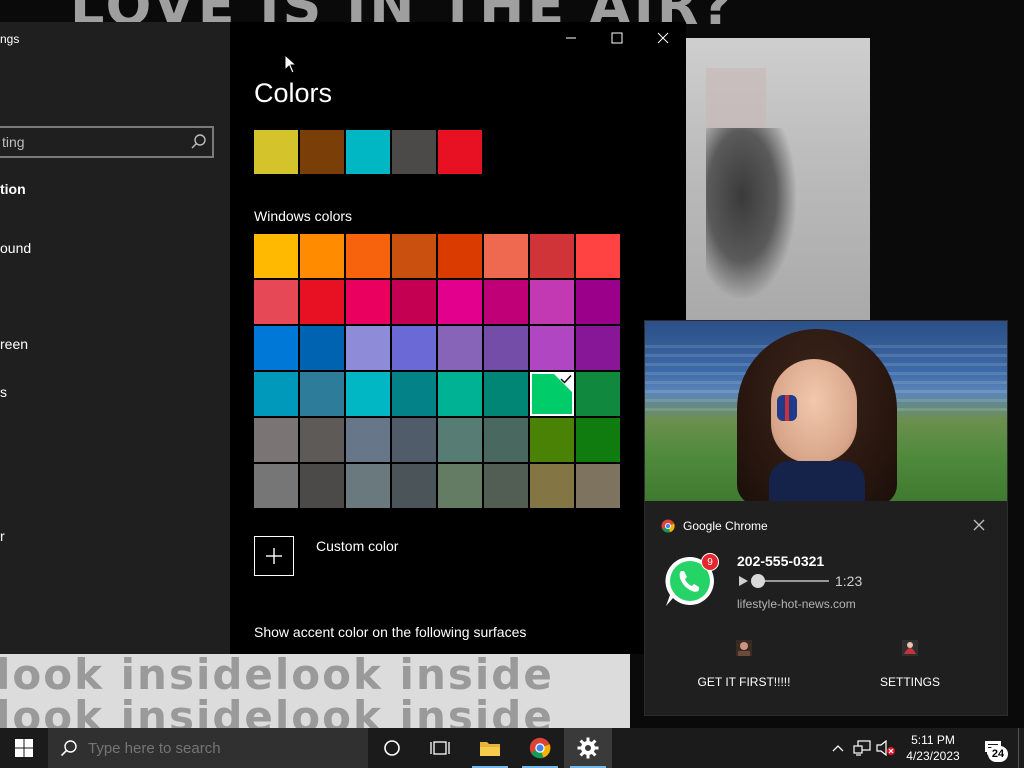 The width and height of the screenshot is (1024, 768). Describe the element at coordinates (743, 581) in the screenshot. I see `play-icon` at that location.